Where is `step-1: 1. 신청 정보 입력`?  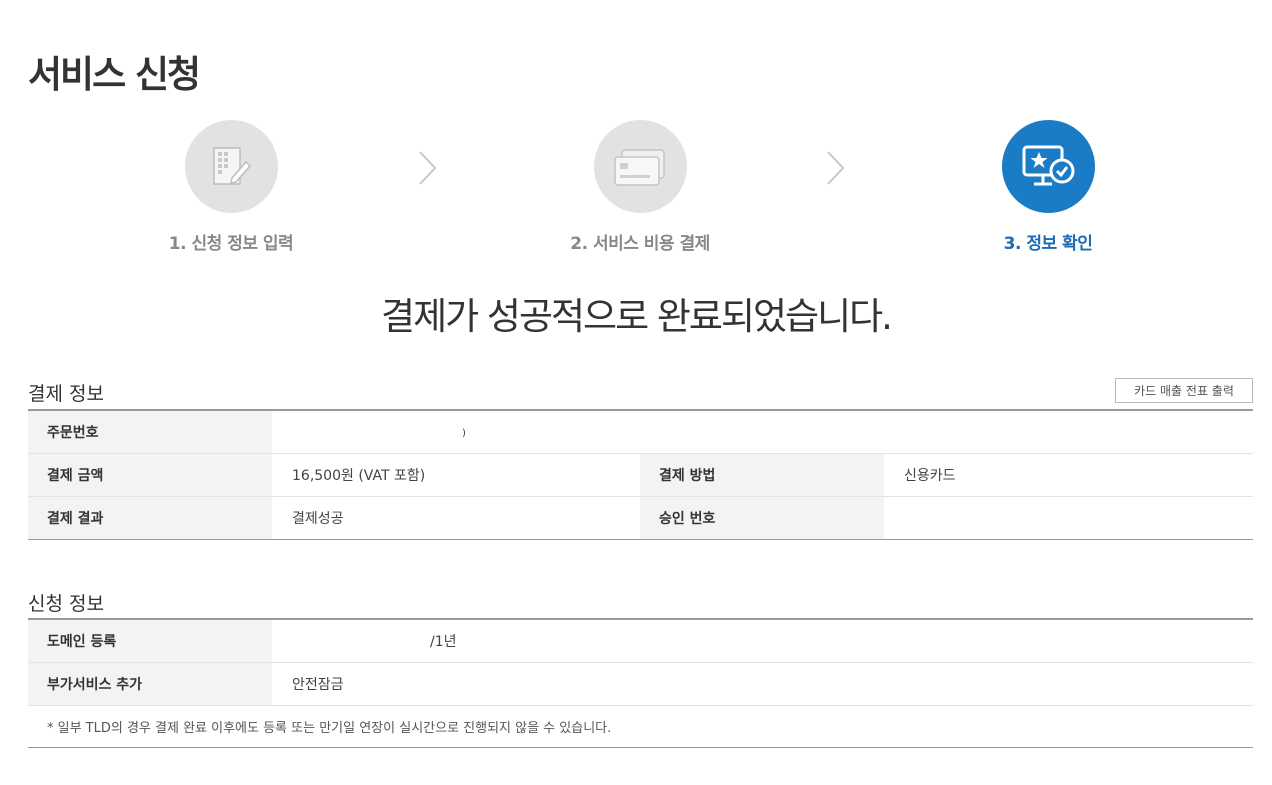 step-1: 1. 신청 정보 입력 is located at coordinates (231, 187).